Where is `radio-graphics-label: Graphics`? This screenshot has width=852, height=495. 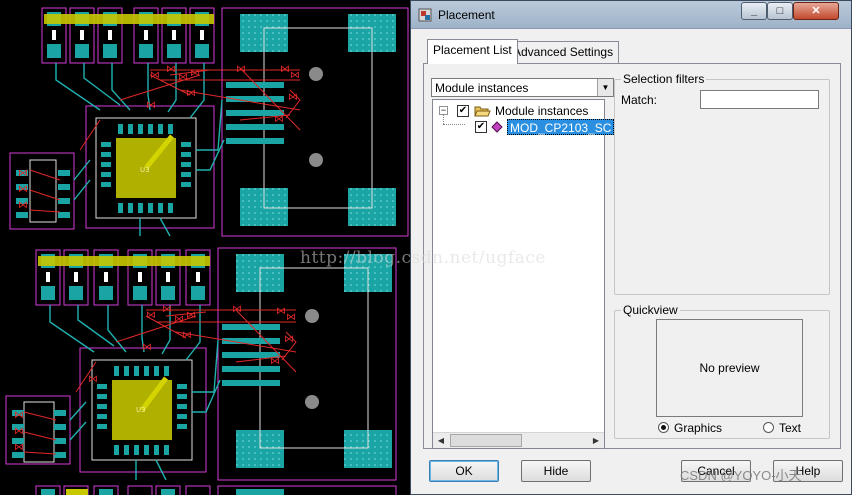 radio-graphics-label: Graphics is located at coordinates (698, 428).